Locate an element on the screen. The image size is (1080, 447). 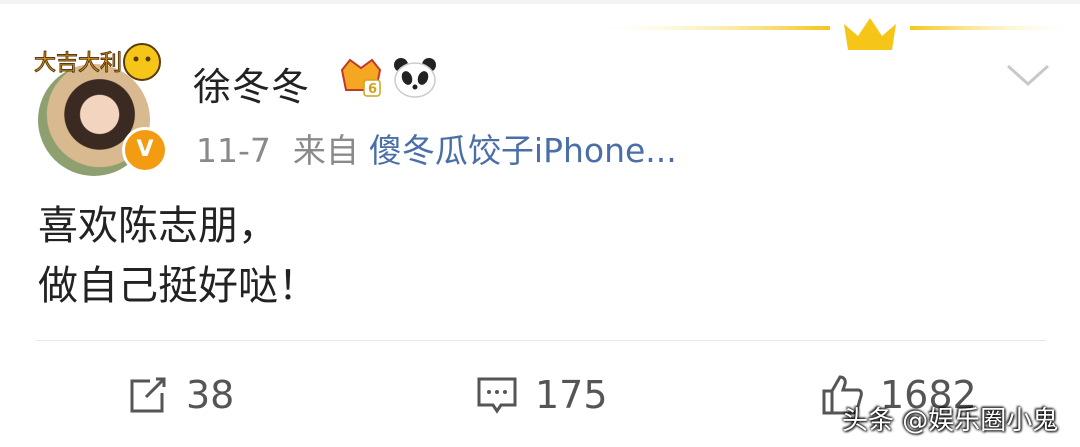
top-separator is located at coordinates (540, 2).